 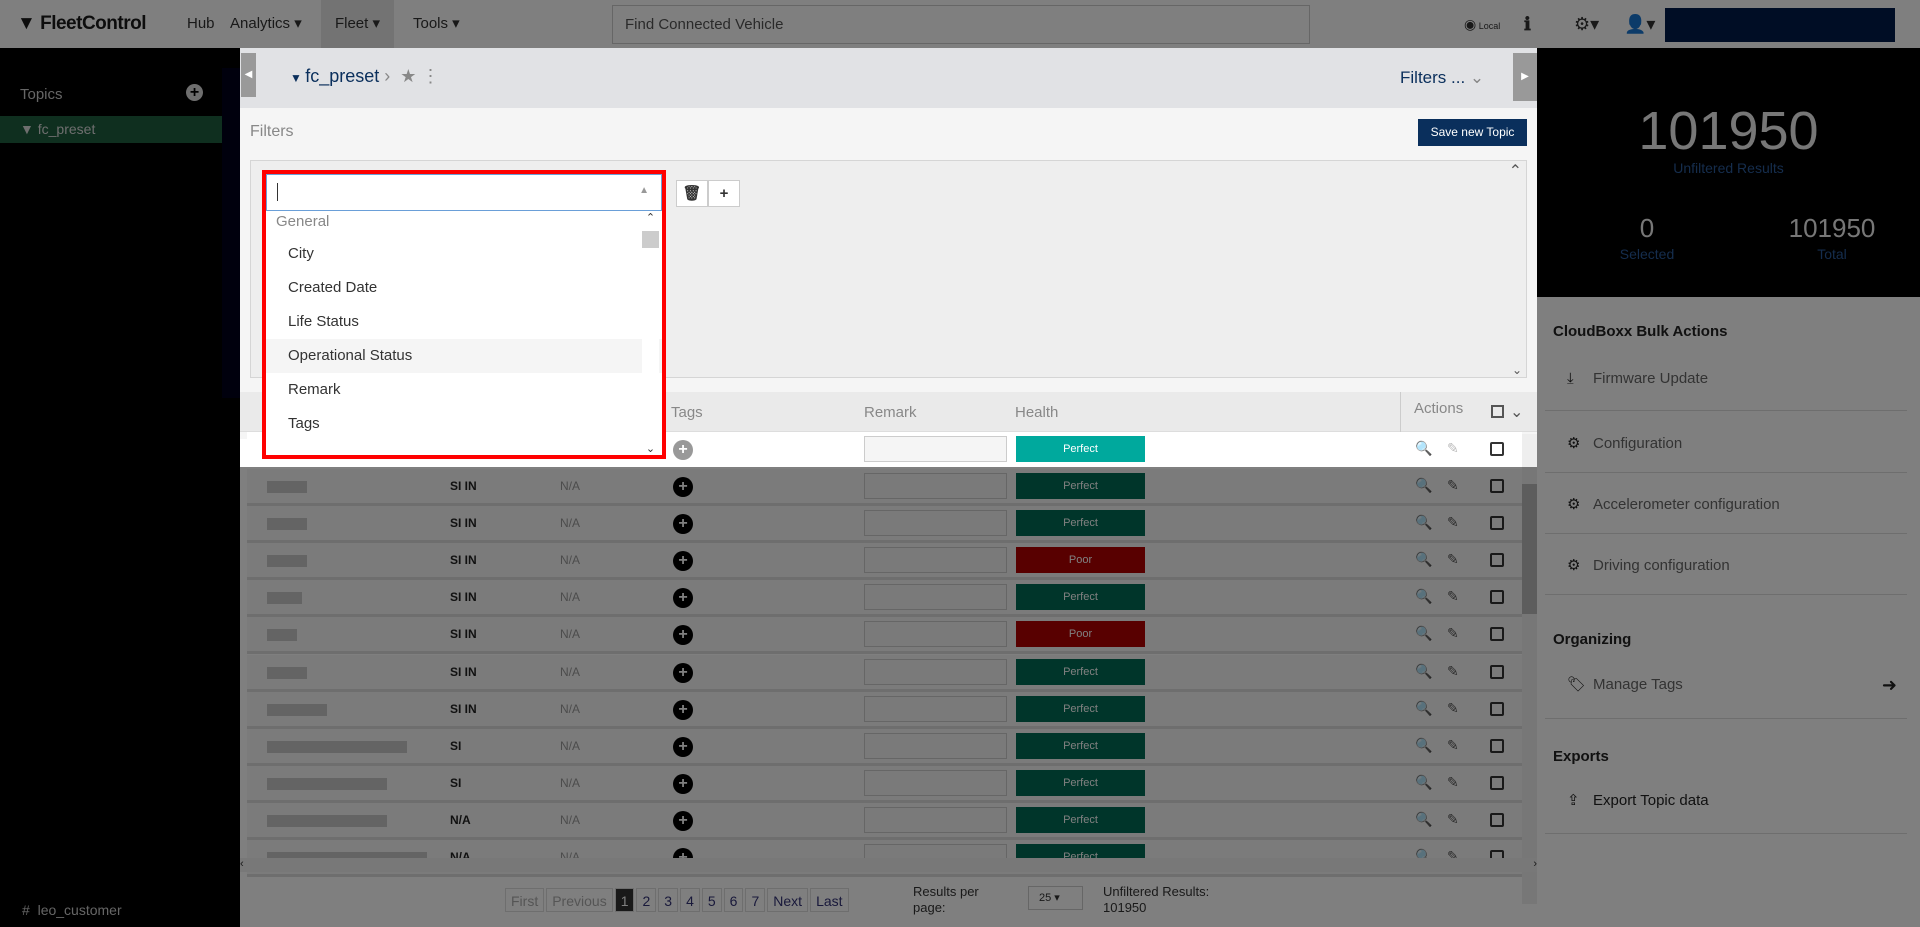 What do you see at coordinates (1586, 24) in the screenshot?
I see `gear-icon: ⚙▾` at bounding box center [1586, 24].